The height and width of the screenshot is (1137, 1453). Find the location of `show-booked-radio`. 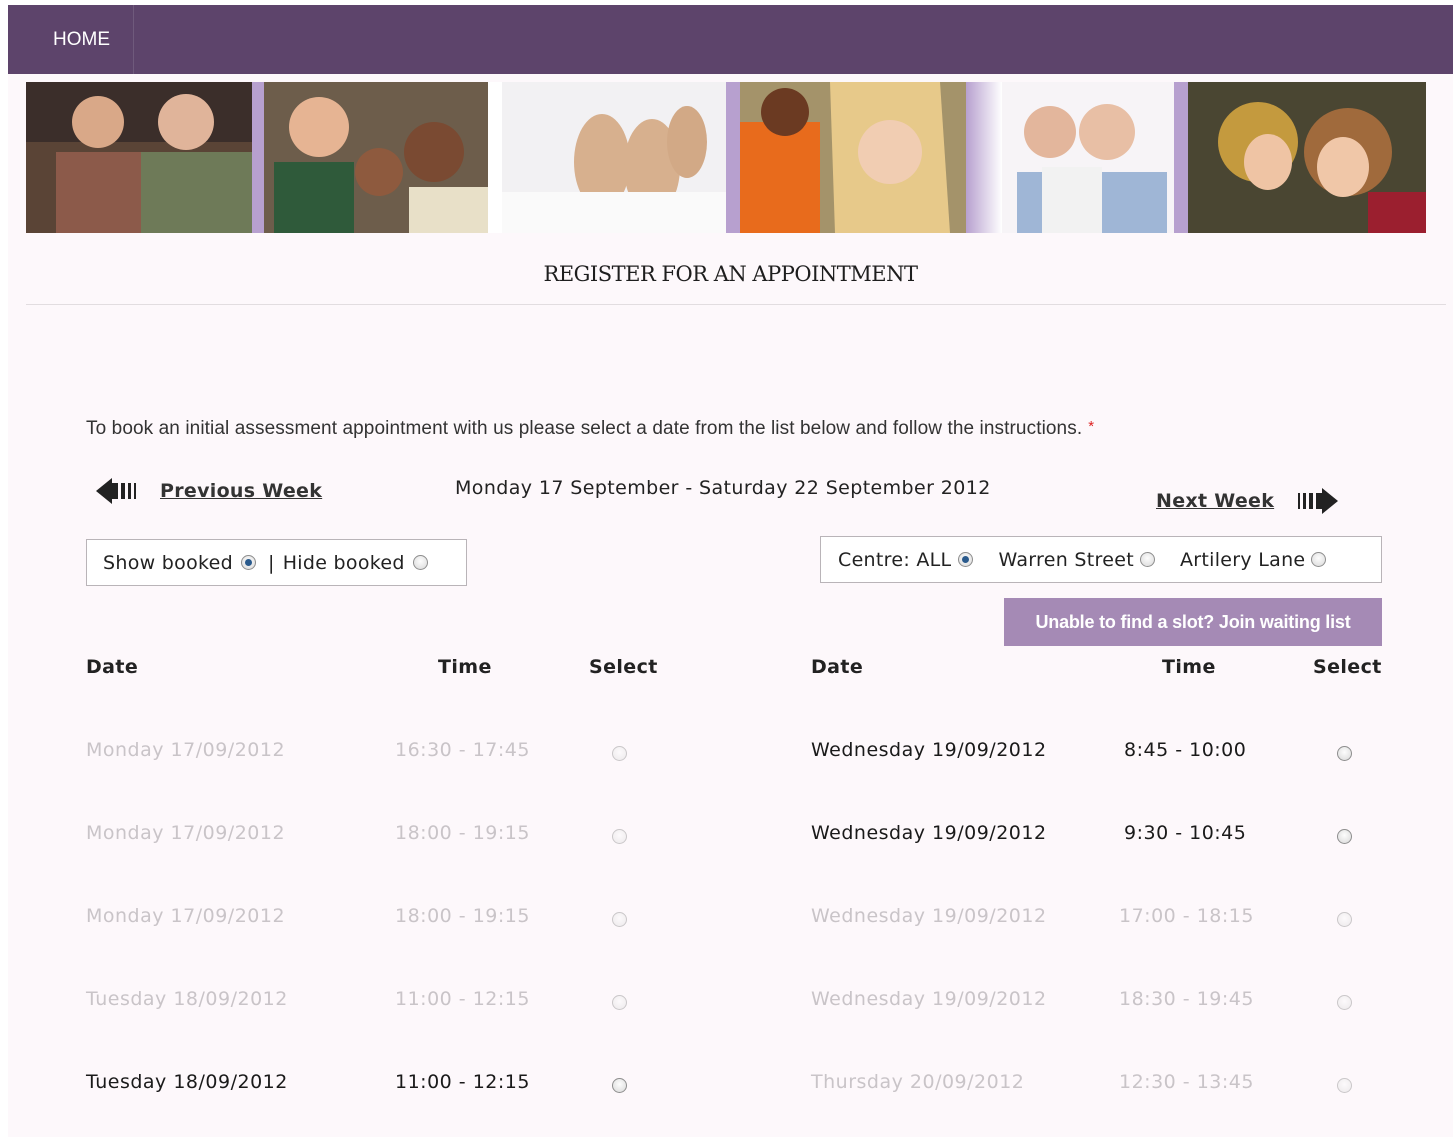

show-booked-radio is located at coordinates (248, 562).